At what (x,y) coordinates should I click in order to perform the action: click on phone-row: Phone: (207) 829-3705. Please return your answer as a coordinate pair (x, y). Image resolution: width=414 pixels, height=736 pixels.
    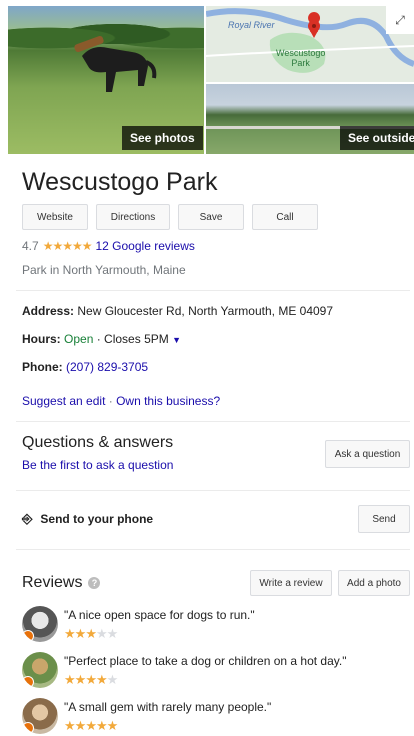
    Looking at the image, I should click on (85, 367).